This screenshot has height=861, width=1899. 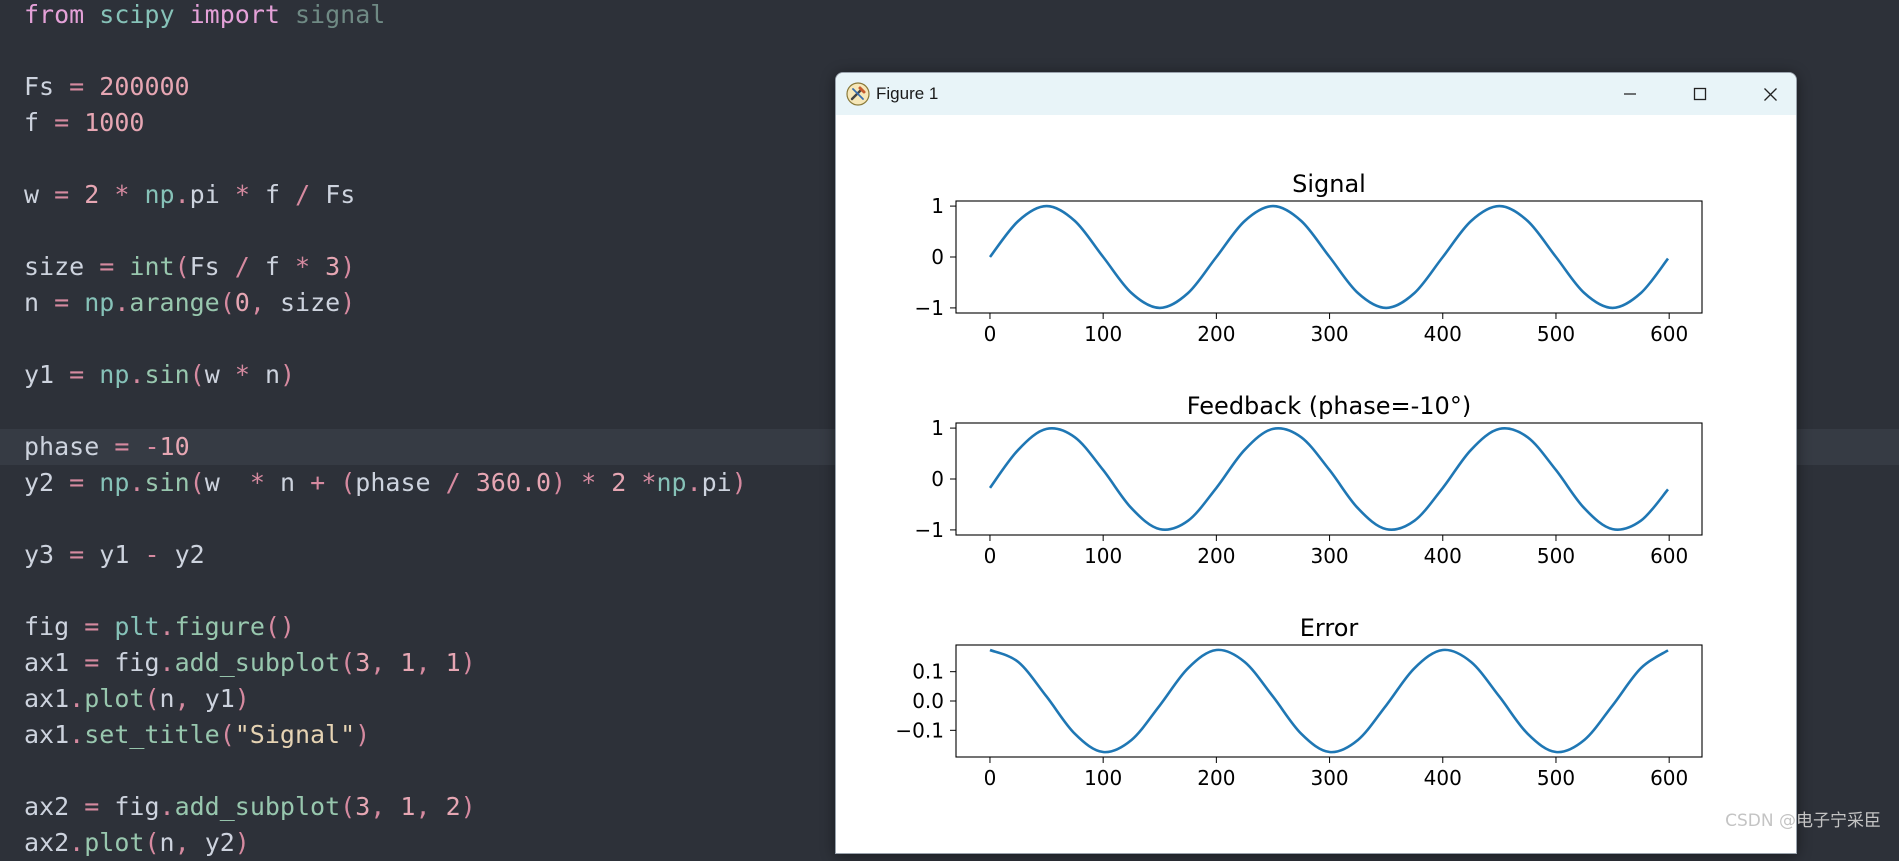 I want to click on code-token: plt, so click(x=137, y=626).